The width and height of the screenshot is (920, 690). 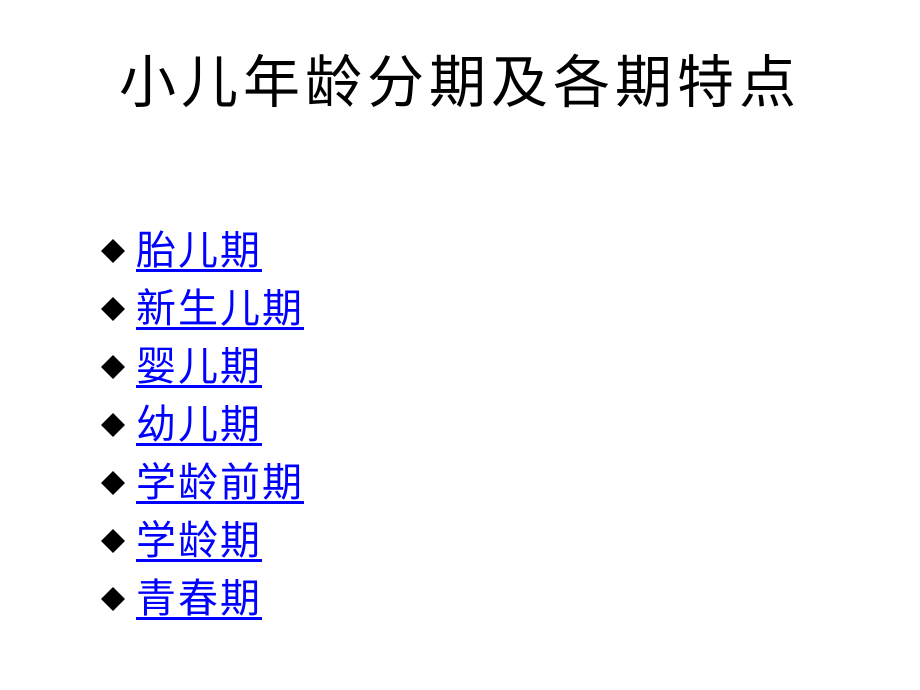 I want to click on list-item: 胎儿期, so click(x=450, y=251).